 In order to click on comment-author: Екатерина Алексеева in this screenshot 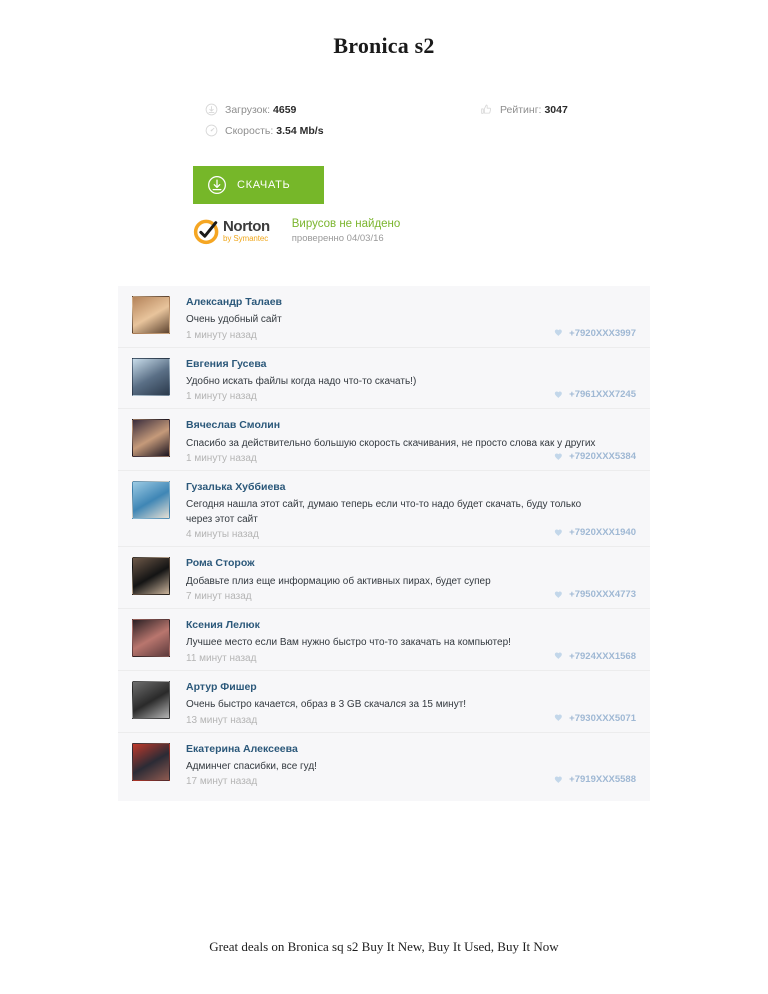, I will do `click(412, 749)`.